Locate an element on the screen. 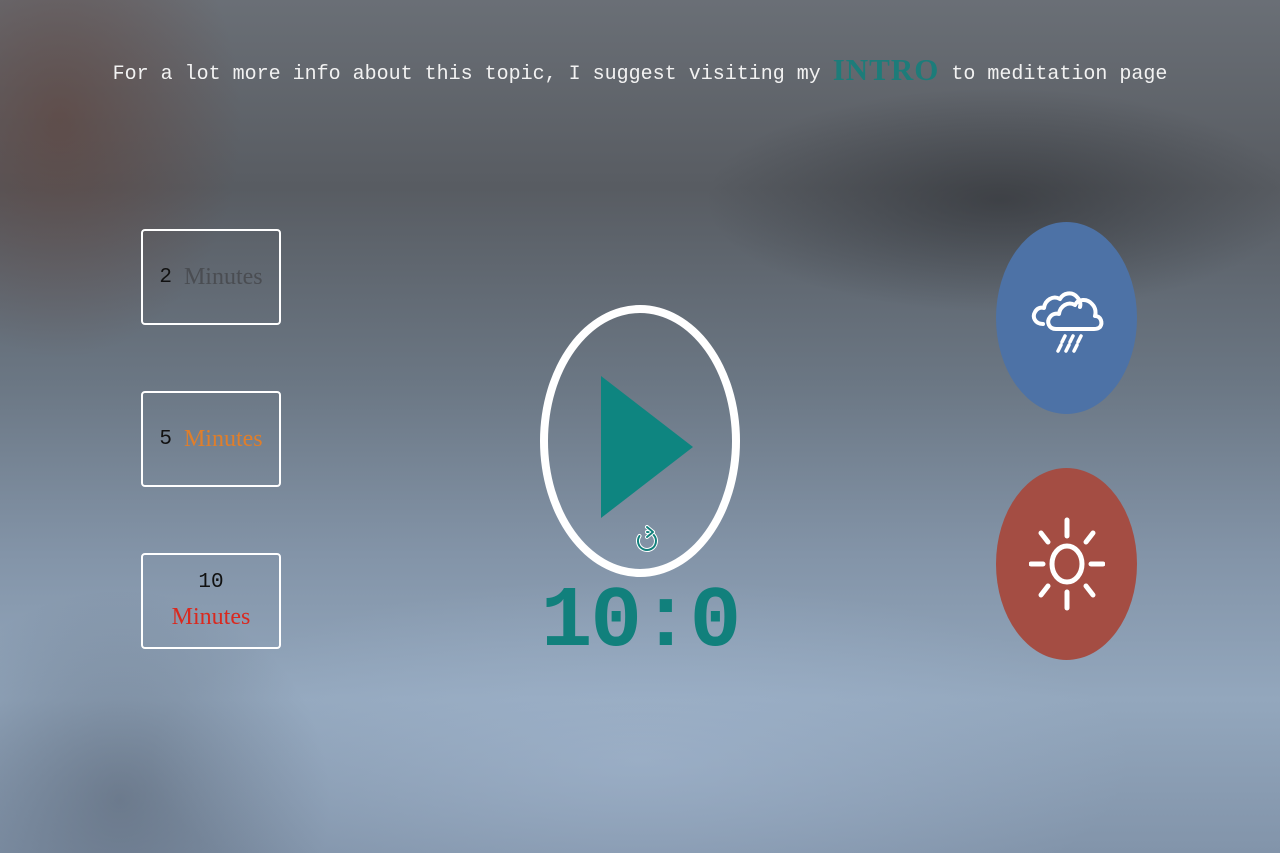 The width and height of the screenshot is (1280, 853). play-button is located at coordinates (640, 441).